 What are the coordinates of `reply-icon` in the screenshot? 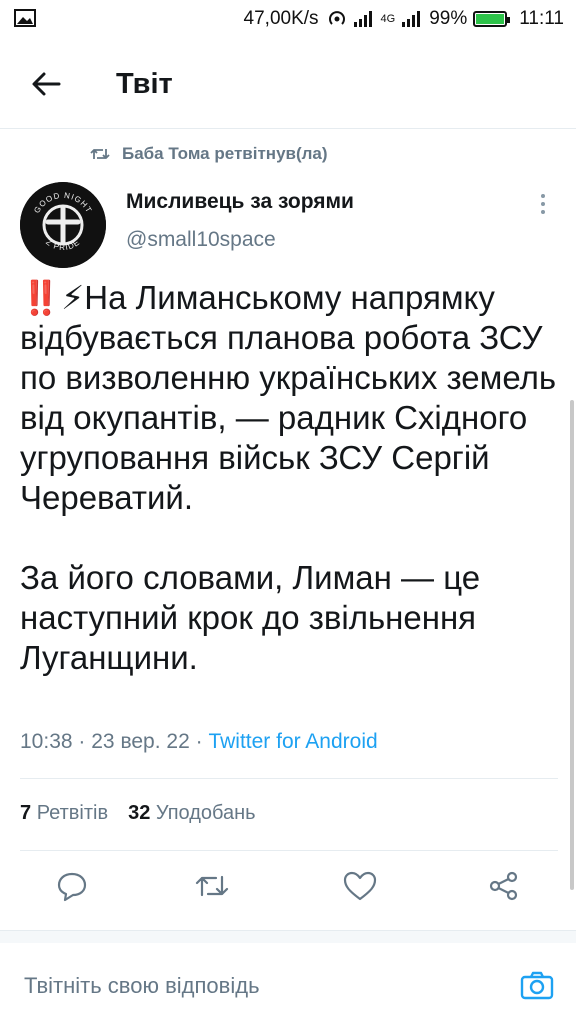 It's located at (72, 887).